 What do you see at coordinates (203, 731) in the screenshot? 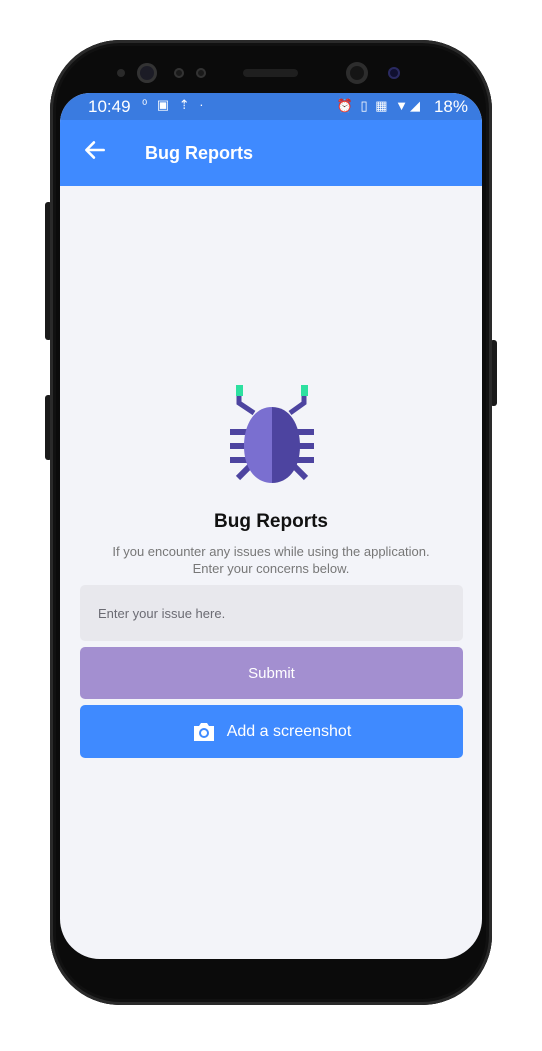
I see `camera-icon` at bounding box center [203, 731].